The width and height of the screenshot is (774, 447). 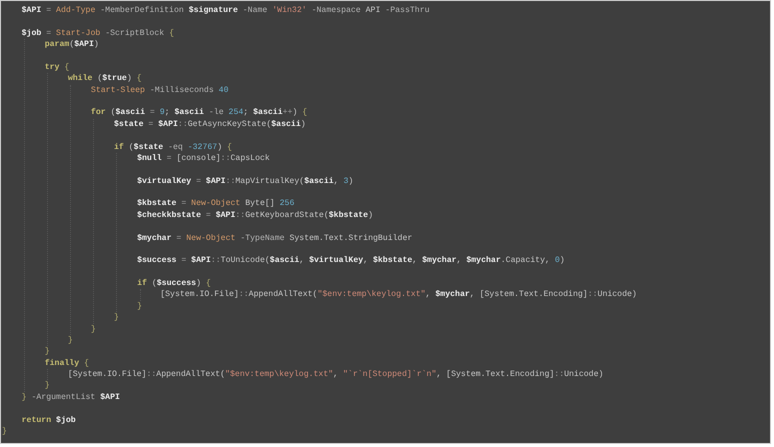 What do you see at coordinates (71, 44) in the screenshot?
I see `code-line: param($API)` at bounding box center [71, 44].